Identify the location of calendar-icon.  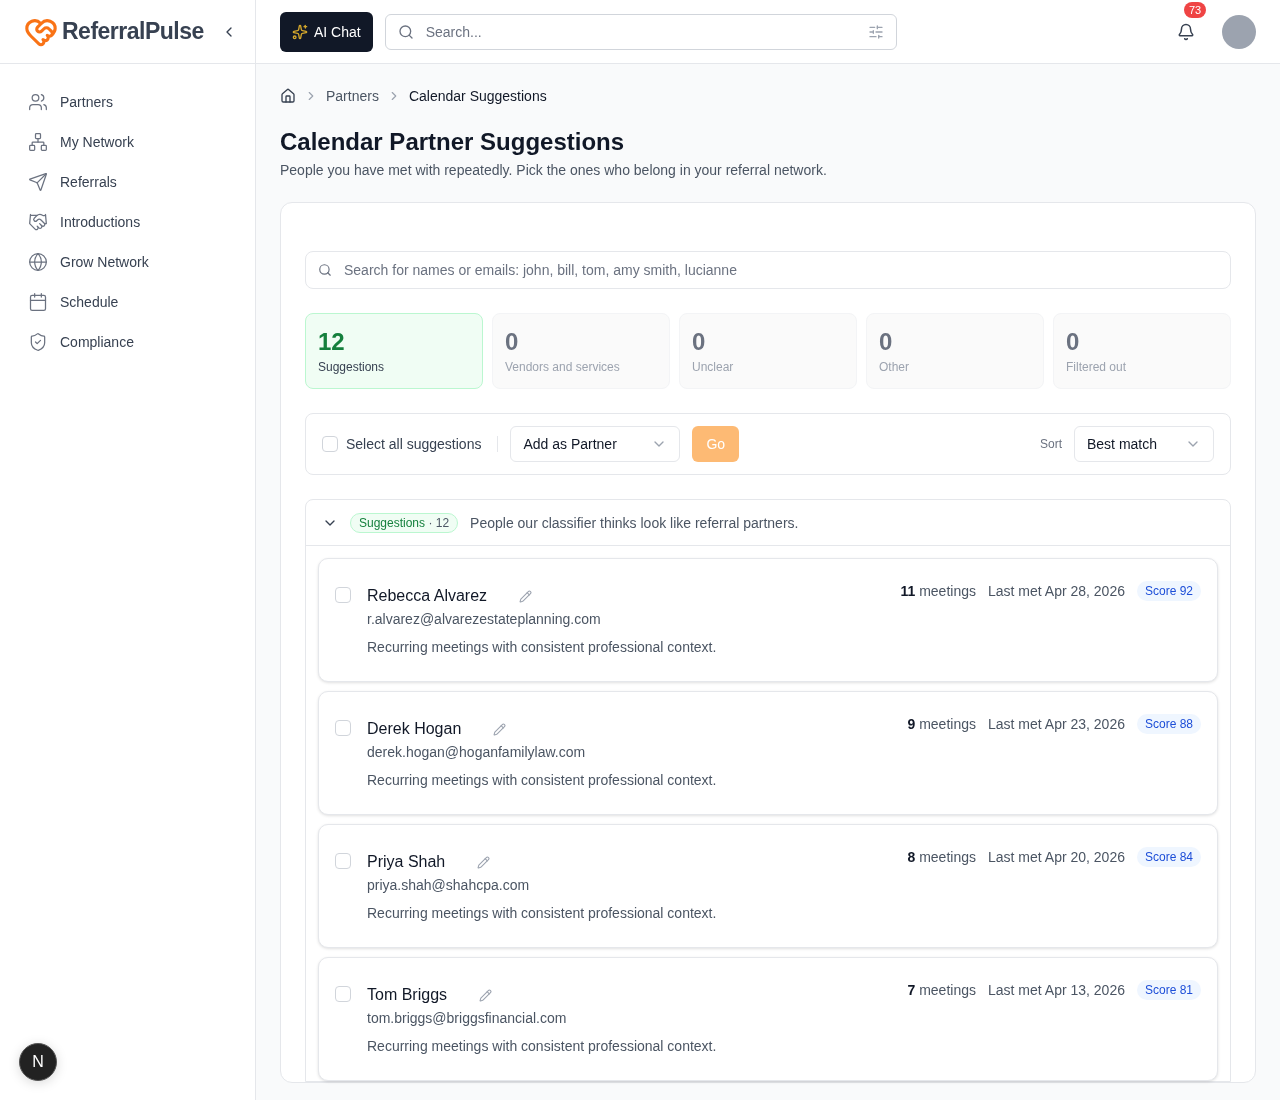
(38, 302).